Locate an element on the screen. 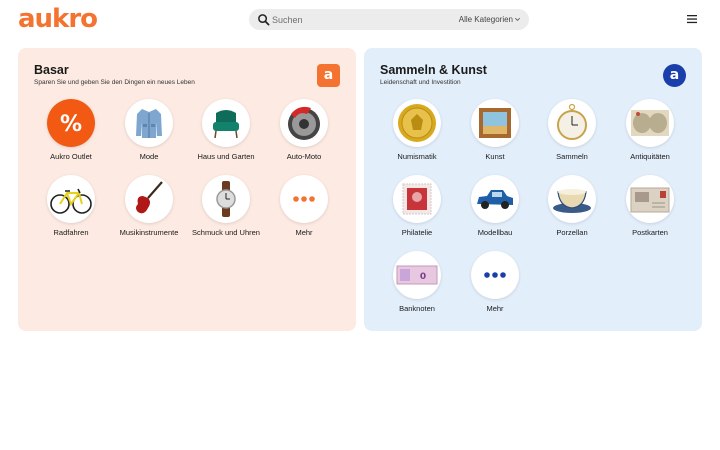 Image resolution: width=720 pixels, height=450 pixels. category-postkarten: Postkarten is located at coordinates (650, 210).